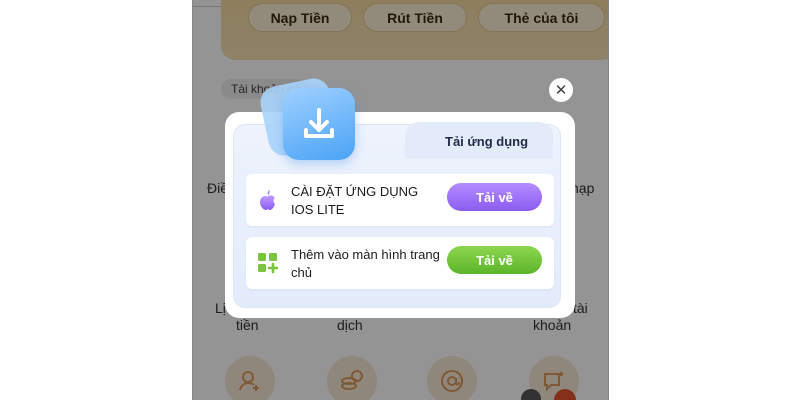 This screenshot has height=400, width=800. What do you see at coordinates (268, 263) in the screenshot?
I see `grid-add-icon` at bounding box center [268, 263].